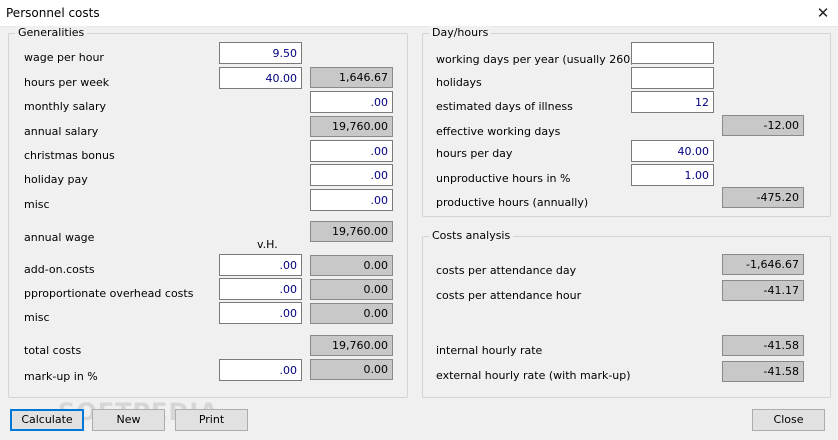 This screenshot has width=838, height=440. I want to click on christmas-bonus-label: christmas bonus, so click(69, 155).